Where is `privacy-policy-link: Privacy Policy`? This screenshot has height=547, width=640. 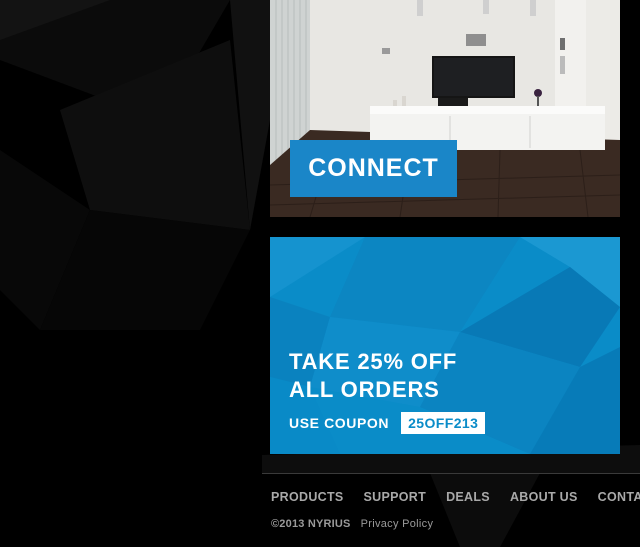
privacy-policy-link: Privacy Policy is located at coordinates (397, 524).